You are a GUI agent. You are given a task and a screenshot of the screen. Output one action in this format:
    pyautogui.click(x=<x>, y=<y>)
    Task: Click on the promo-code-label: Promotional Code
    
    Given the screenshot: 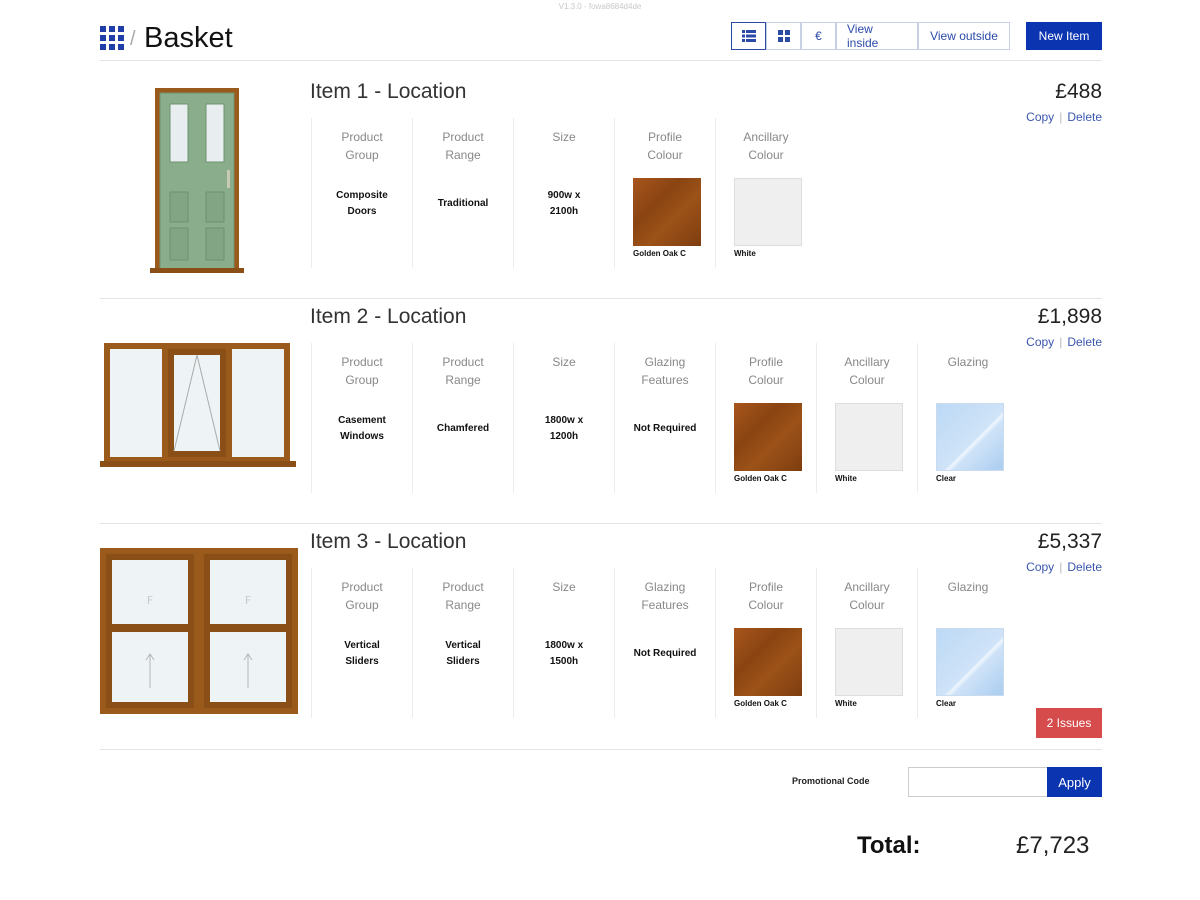 What is the action you would take?
    pyautogui.click(x=831, y=781)
    